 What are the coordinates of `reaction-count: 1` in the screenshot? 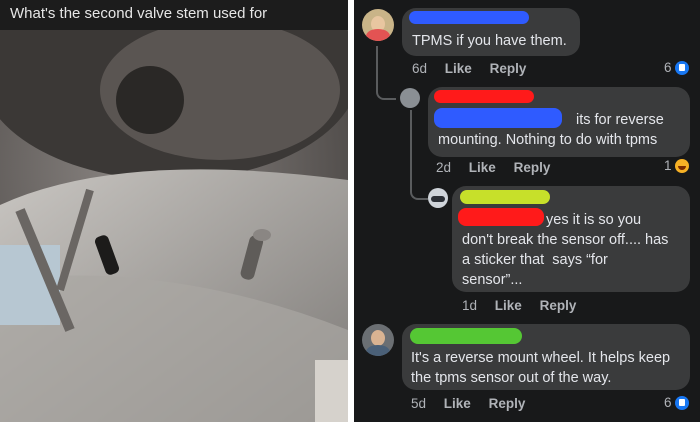 It's located at (676, 165).